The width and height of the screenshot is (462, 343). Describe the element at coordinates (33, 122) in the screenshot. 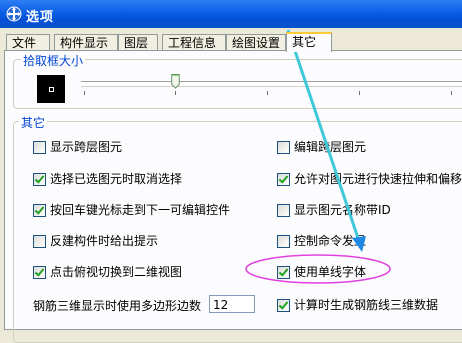

I see `other-group-label: 其它` at that location.